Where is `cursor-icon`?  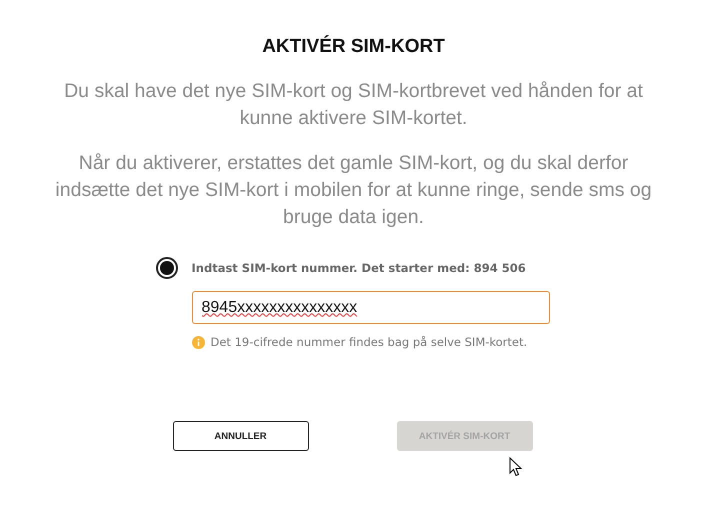
cursor-icon is located at coordinates (516, 467).